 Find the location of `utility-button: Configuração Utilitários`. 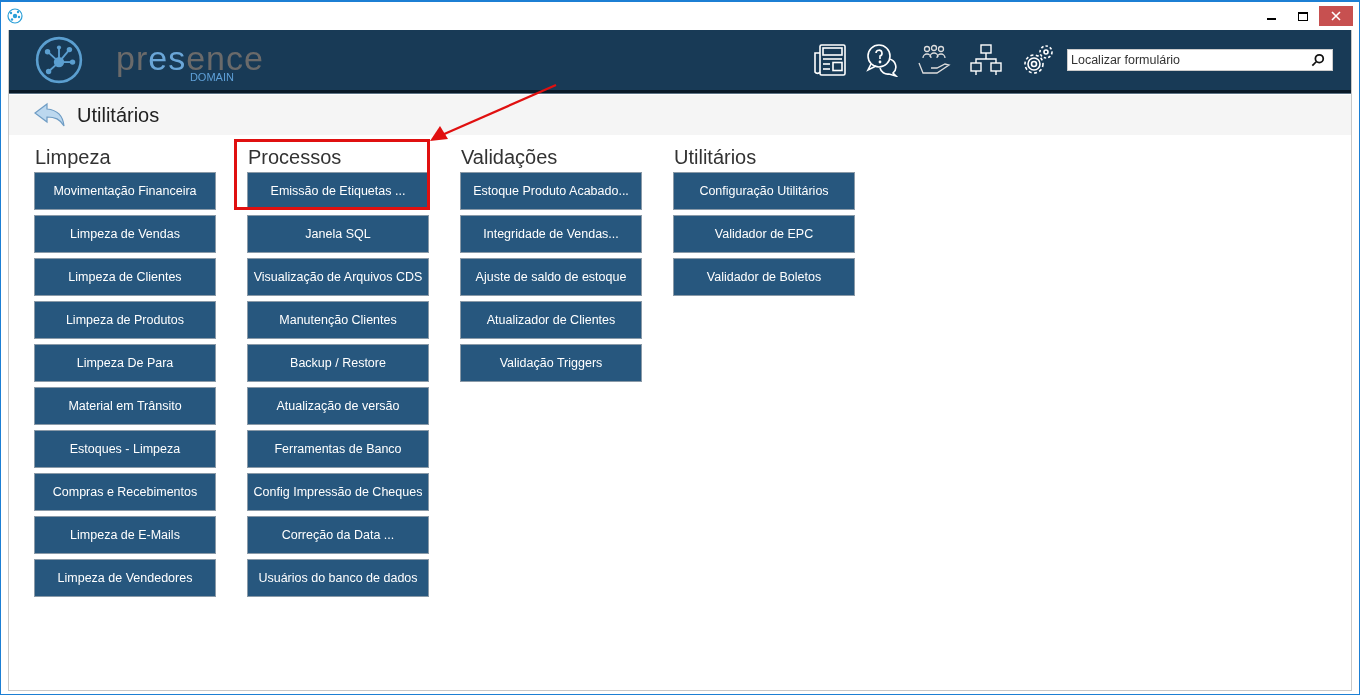

utility-button: Configuração Utilitários is located at coordinates (764, 191).